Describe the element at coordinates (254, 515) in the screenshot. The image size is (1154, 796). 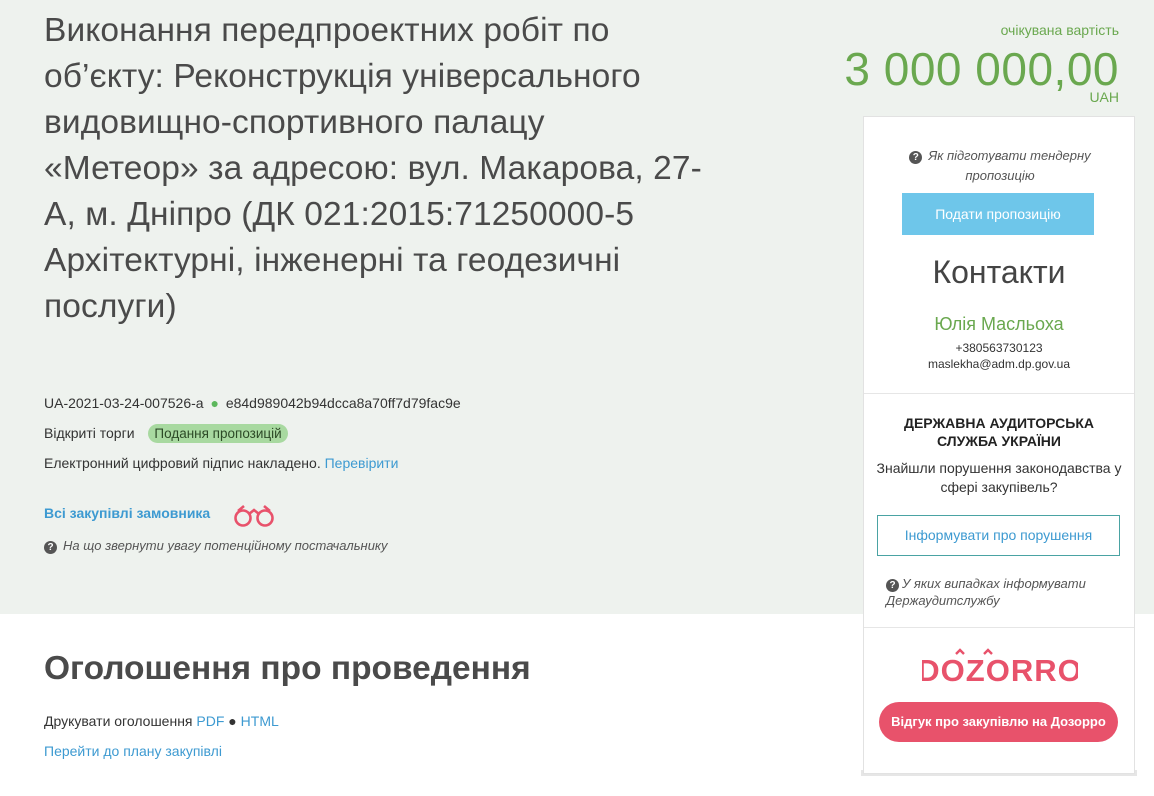
I see `binoculars-icon` at that location.